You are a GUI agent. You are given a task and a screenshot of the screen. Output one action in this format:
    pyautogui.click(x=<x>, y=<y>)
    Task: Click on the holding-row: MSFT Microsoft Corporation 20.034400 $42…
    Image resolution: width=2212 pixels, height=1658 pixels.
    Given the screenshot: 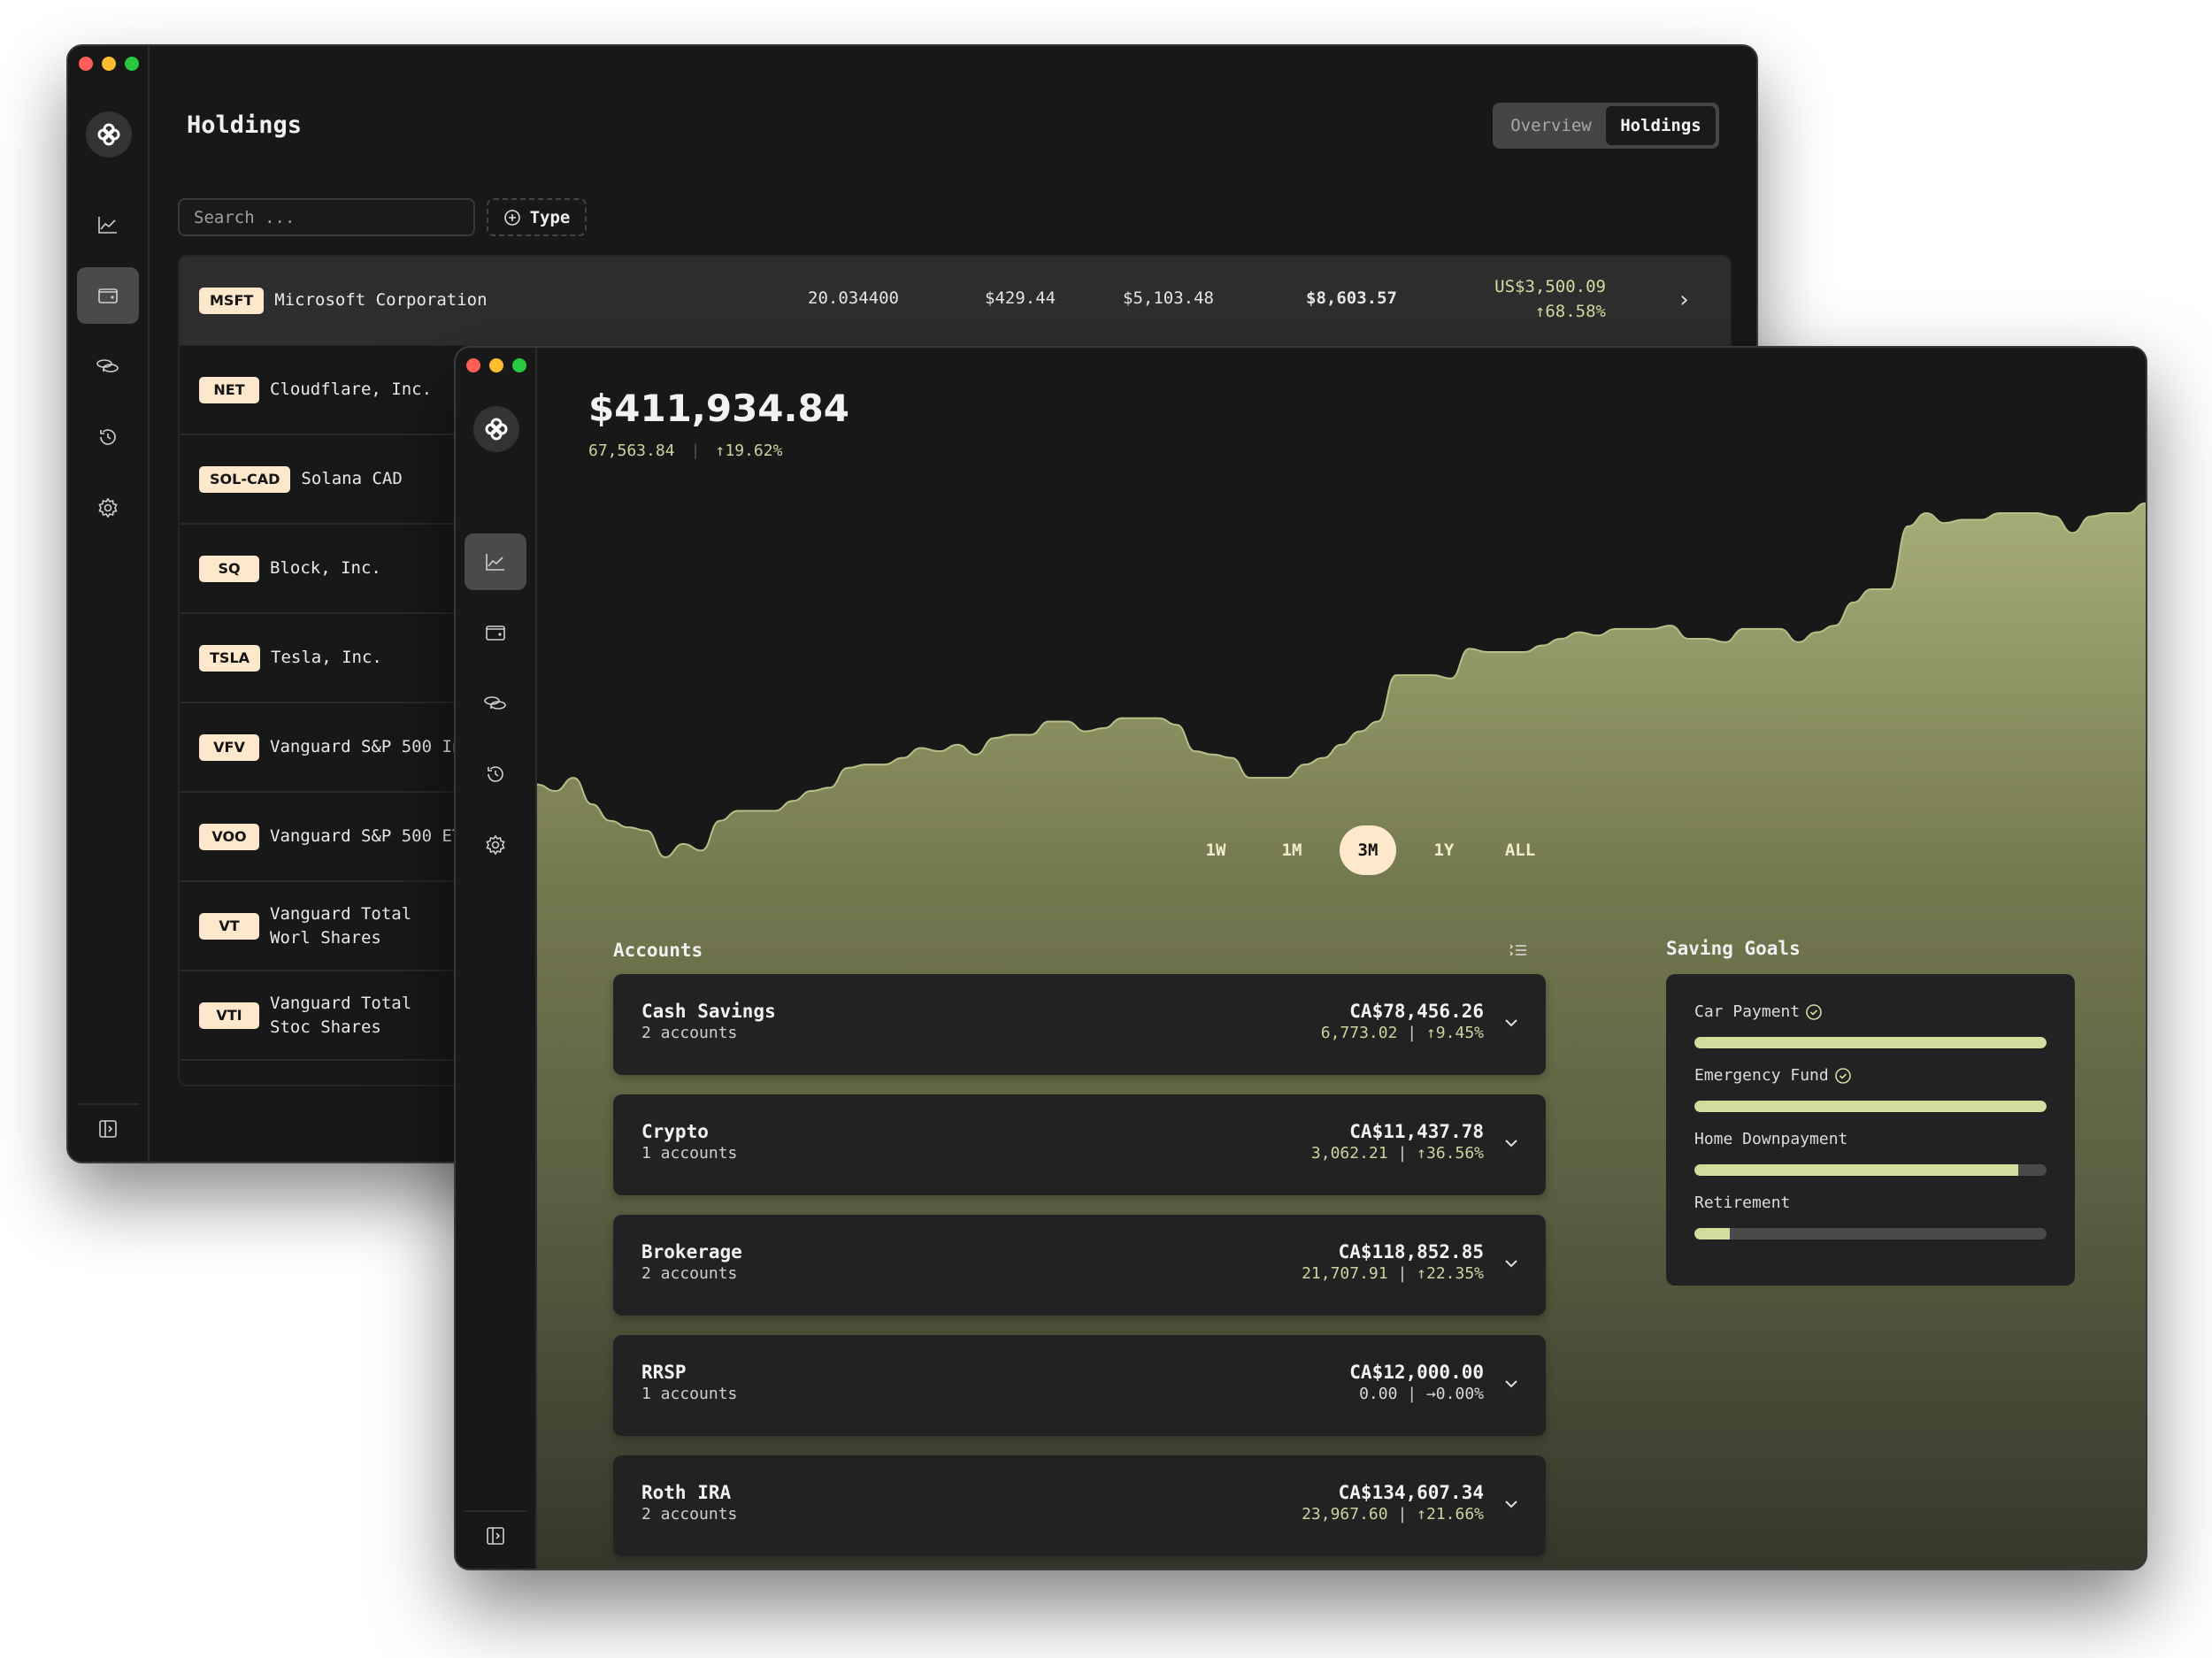 What is the action you would take?
    pyautogui.click(x=955, y=302)
    